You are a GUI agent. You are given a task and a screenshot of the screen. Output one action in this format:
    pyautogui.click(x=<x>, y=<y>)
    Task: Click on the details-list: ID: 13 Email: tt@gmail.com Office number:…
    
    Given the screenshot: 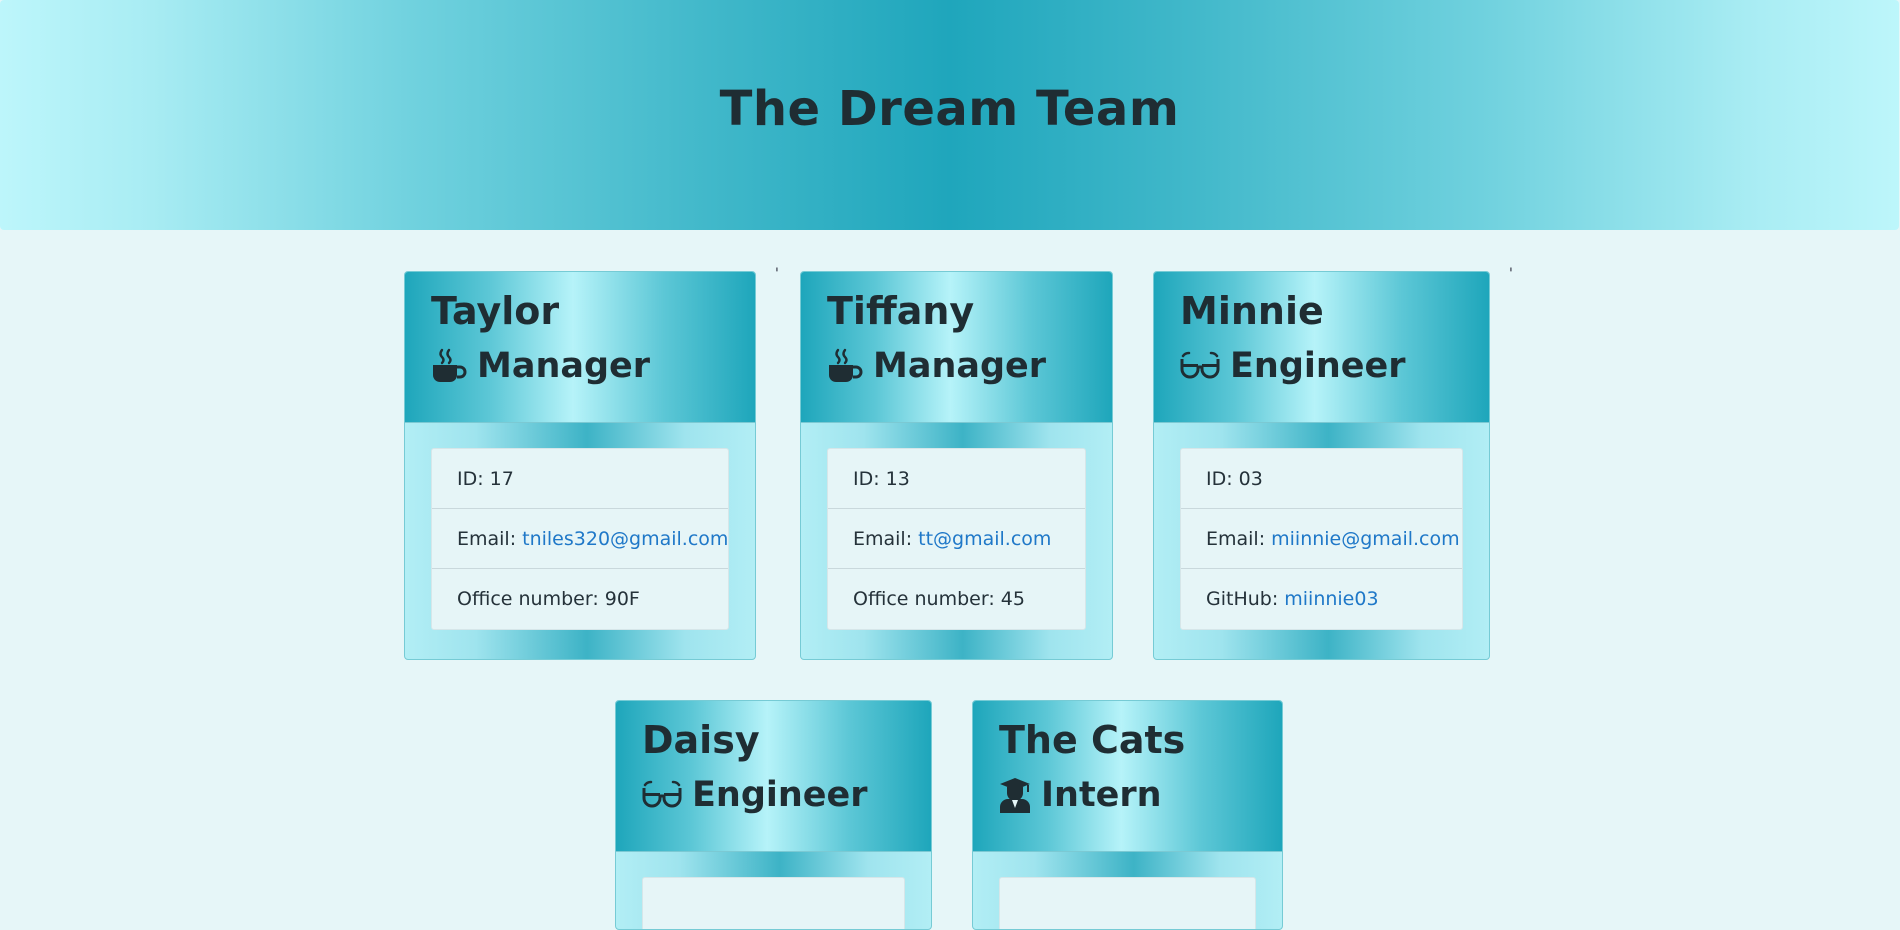 What is the action you would take?
    pyautogui.click(x=956, y=539)
    